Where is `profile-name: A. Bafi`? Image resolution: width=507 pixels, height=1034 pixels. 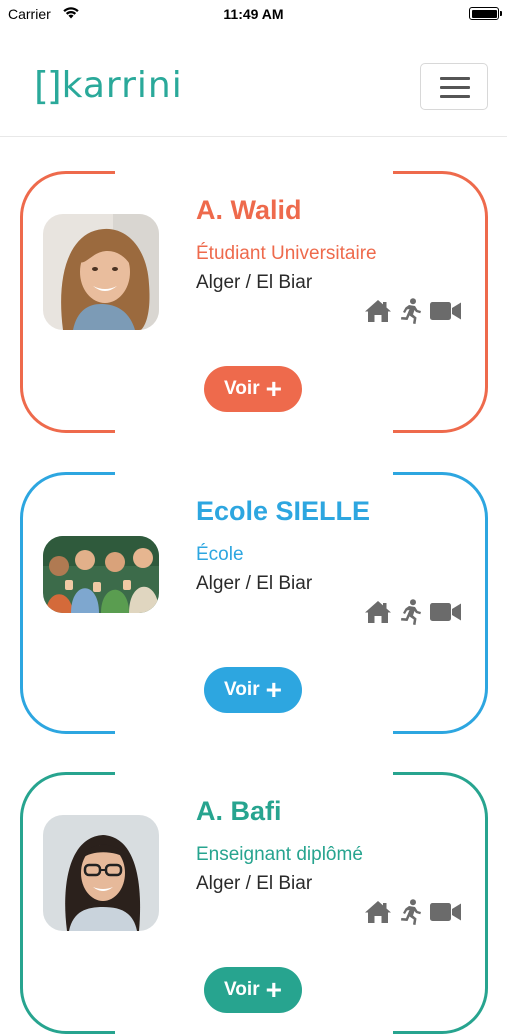
profile-name: A. Bafi is located at coordinates (239, 811).